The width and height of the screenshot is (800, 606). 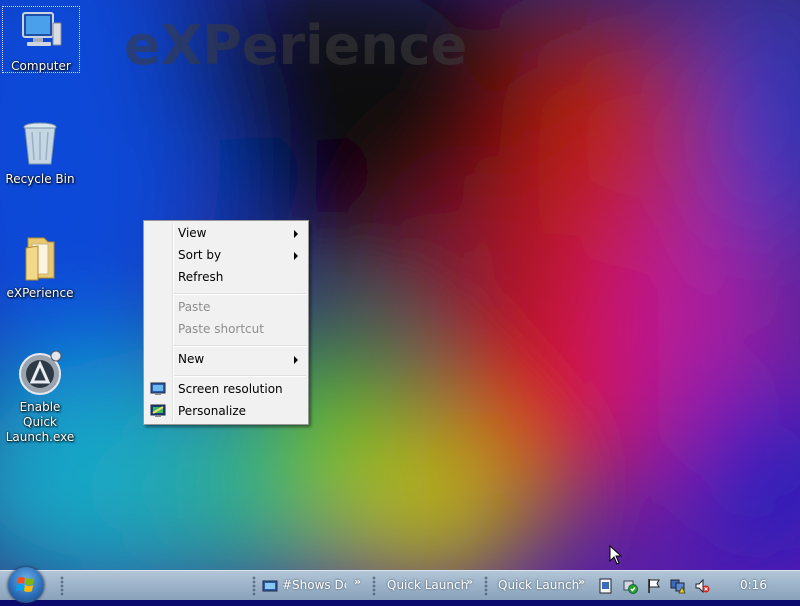 I want to click on menu-item-label: New, so click(x=191, y=359).